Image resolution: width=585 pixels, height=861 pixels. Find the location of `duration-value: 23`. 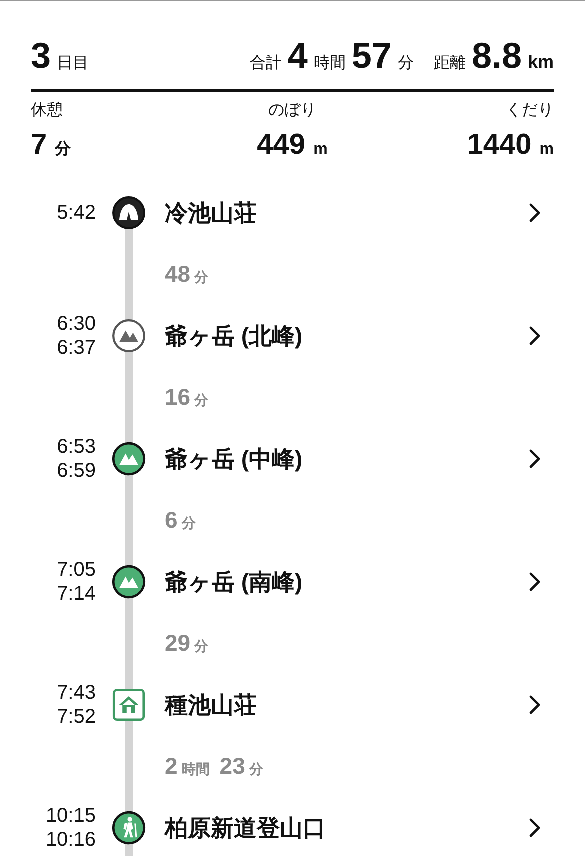

duration-value: 23 is located at coordinates (233, 766).